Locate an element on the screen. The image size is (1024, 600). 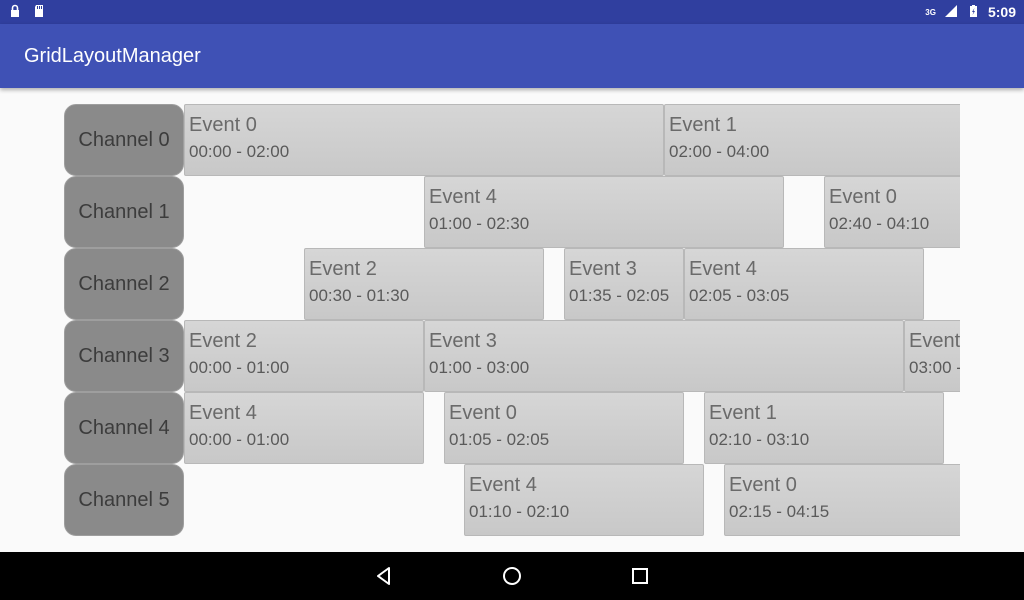
app-bar: GridLayoutManager is located at coordinates (512, 56).